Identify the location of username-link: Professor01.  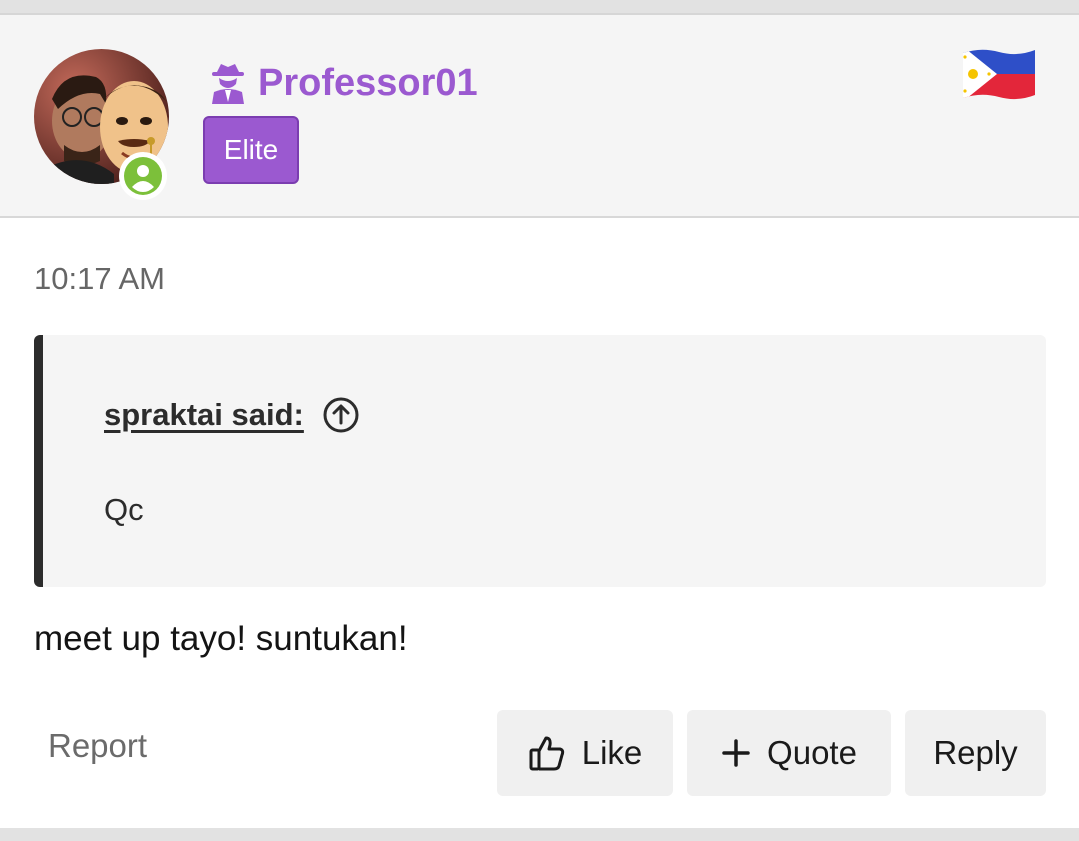
(368, 83).